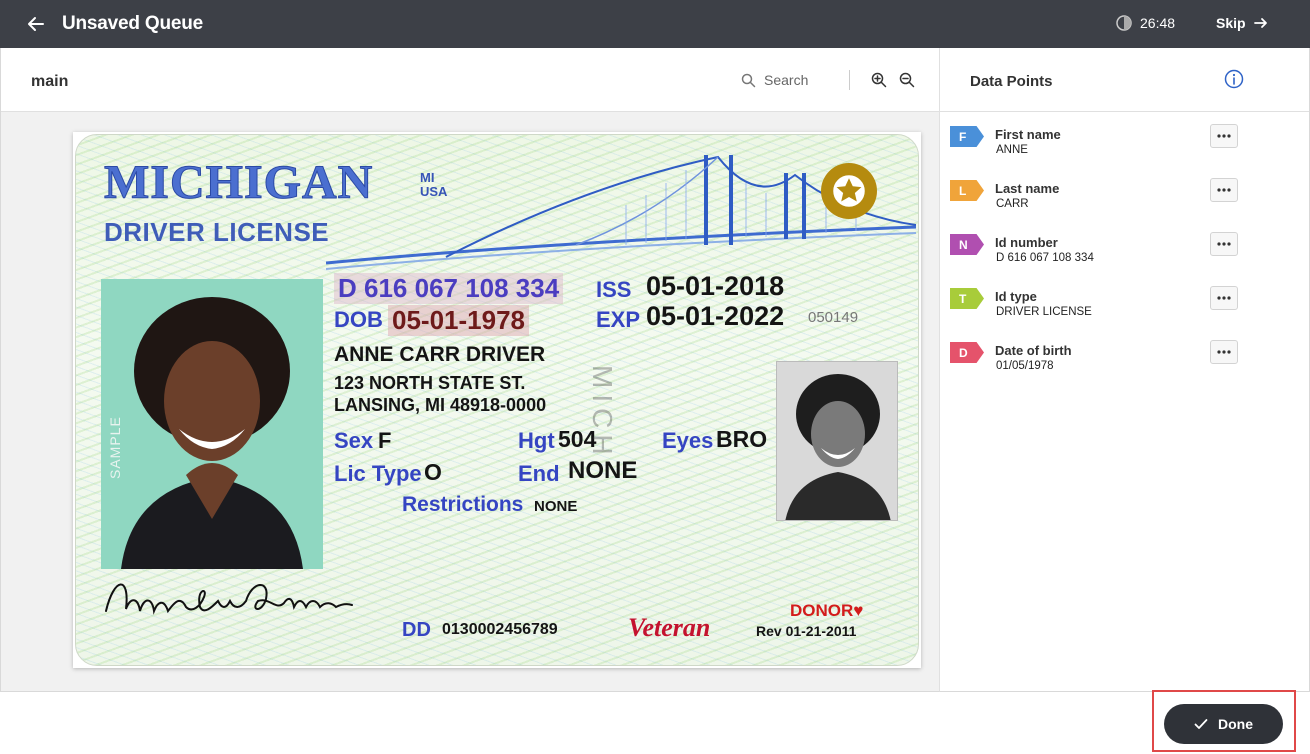 Image resolution: width=1310 pixels, height=754 pixels. What do you see at coordinates (1016, 296) in the screenshot?
I see `data-point-label: Id type` at bounding box center [1016, 296].